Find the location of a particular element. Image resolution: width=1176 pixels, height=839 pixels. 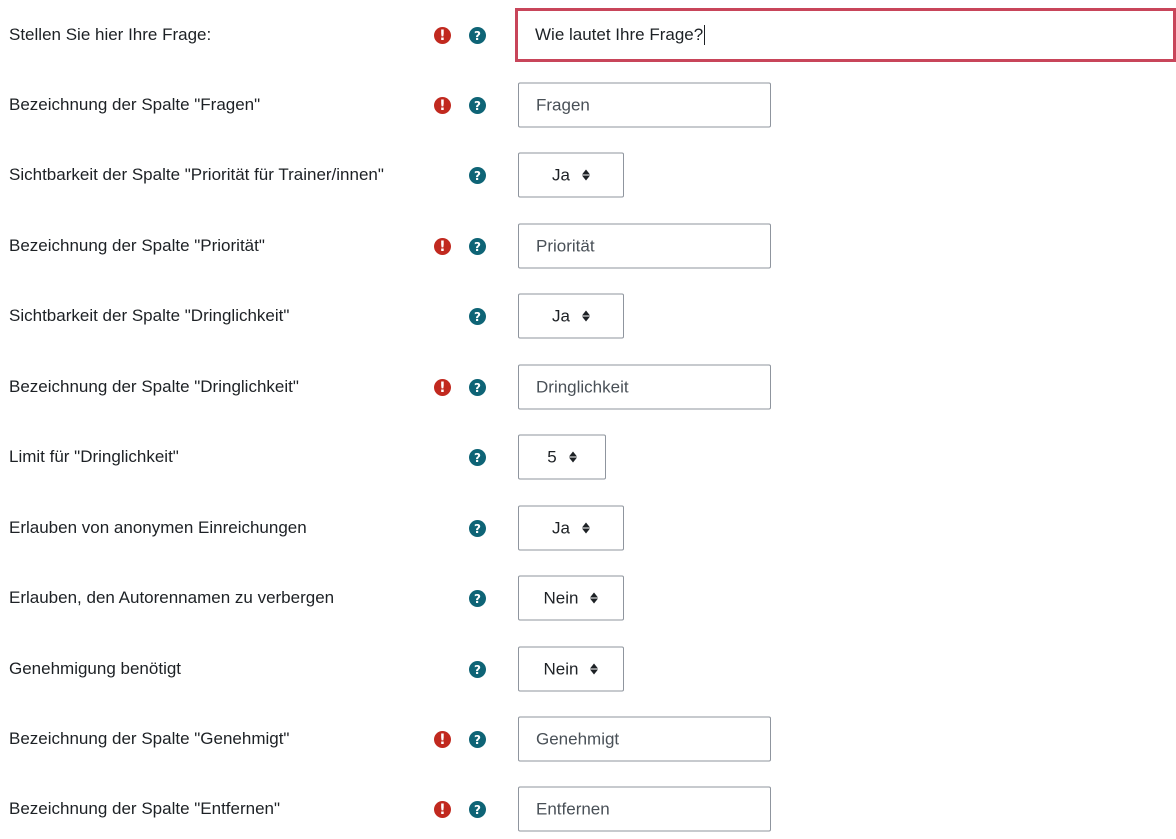

limit-select: 5 is located at coordinates (562, 457).